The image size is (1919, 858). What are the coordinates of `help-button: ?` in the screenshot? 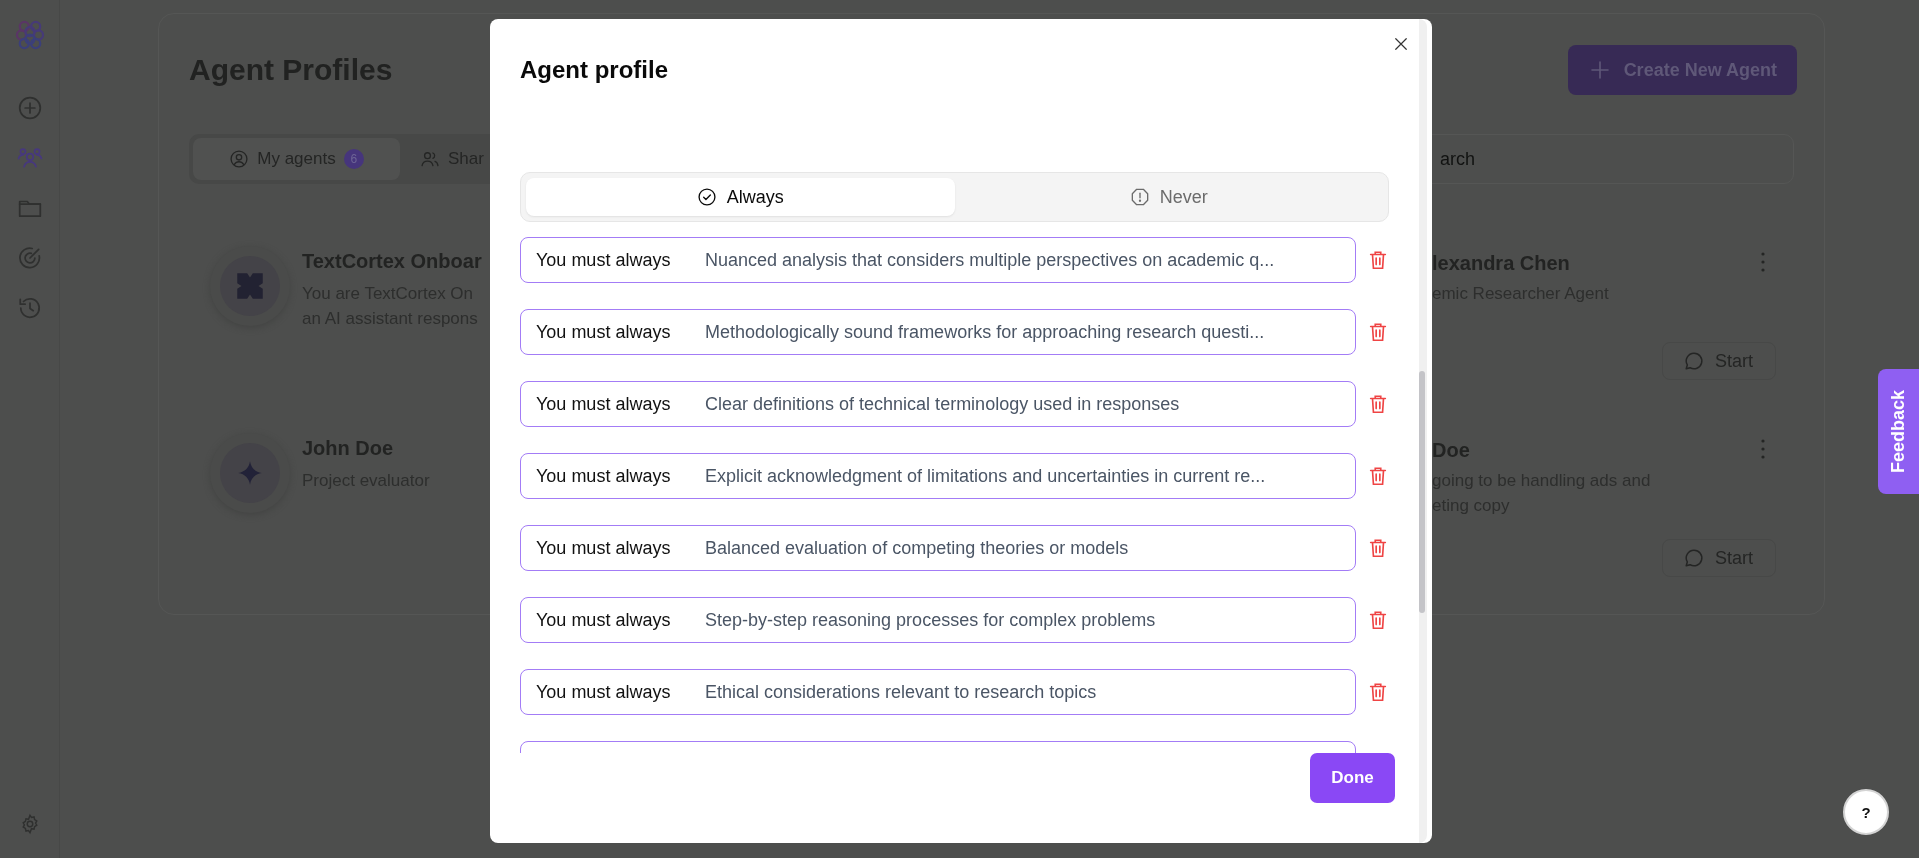 It's located at (1866, 812).